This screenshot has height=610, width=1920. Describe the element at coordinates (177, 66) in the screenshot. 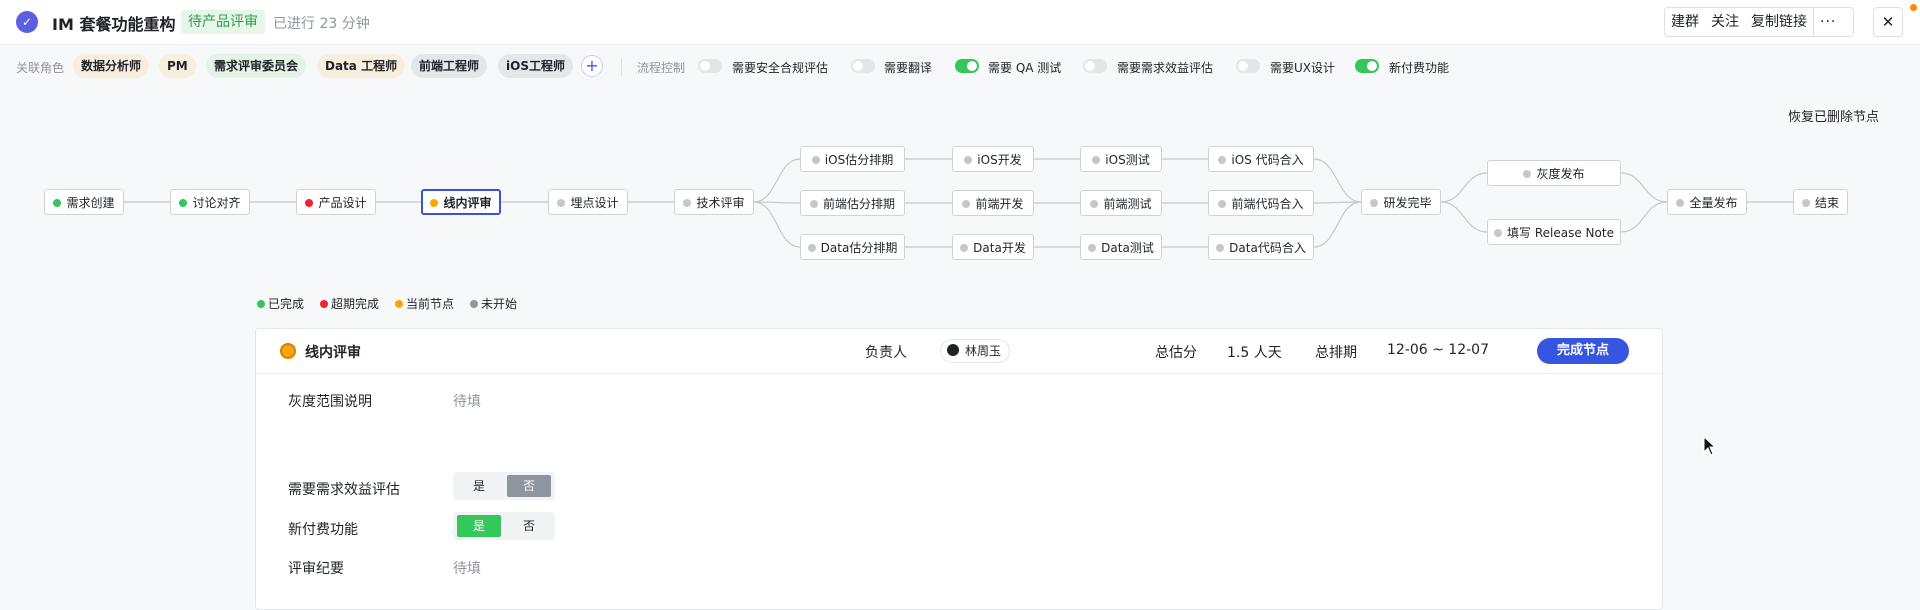

I see `role-tag-pm: PM` at that location.